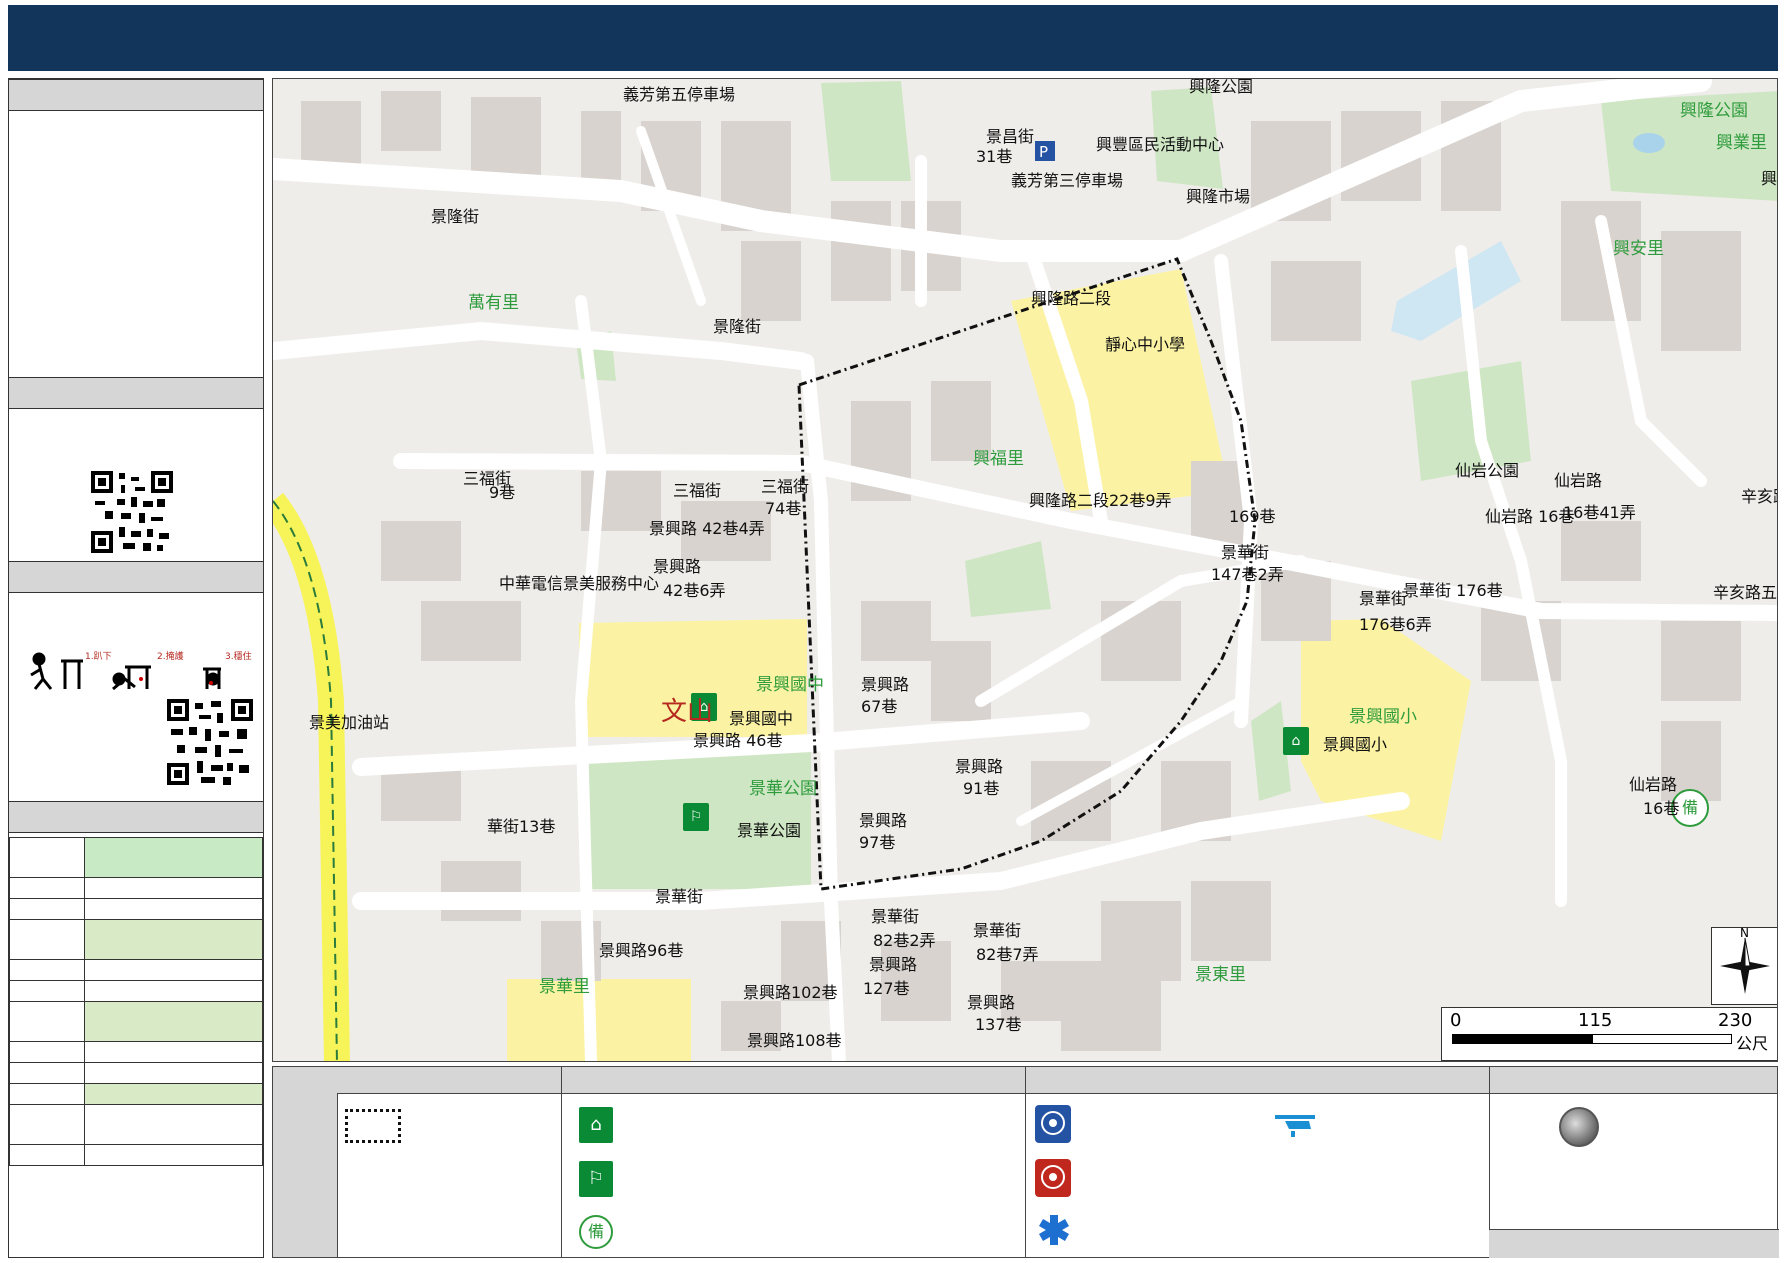 The image size is (1786, 1263). I want to click on info-table, so click(136, 1001).